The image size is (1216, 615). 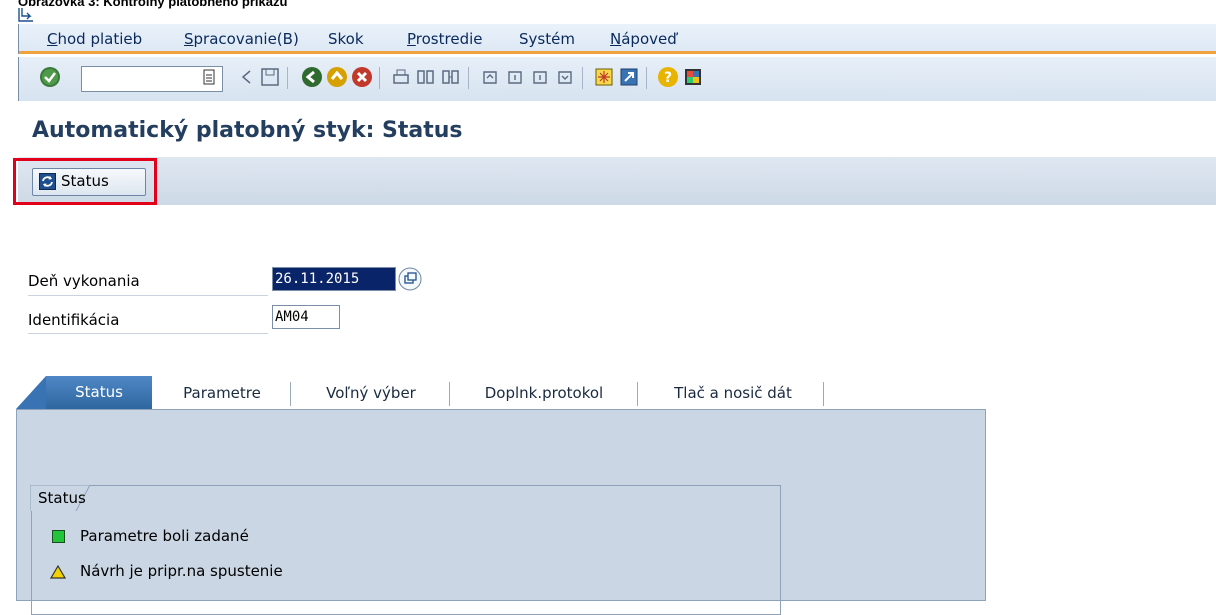 What do you see at coordinates (410, 279) in the screenshot?
I see `calendar-picker-icon` at bounding box center [410, 279].